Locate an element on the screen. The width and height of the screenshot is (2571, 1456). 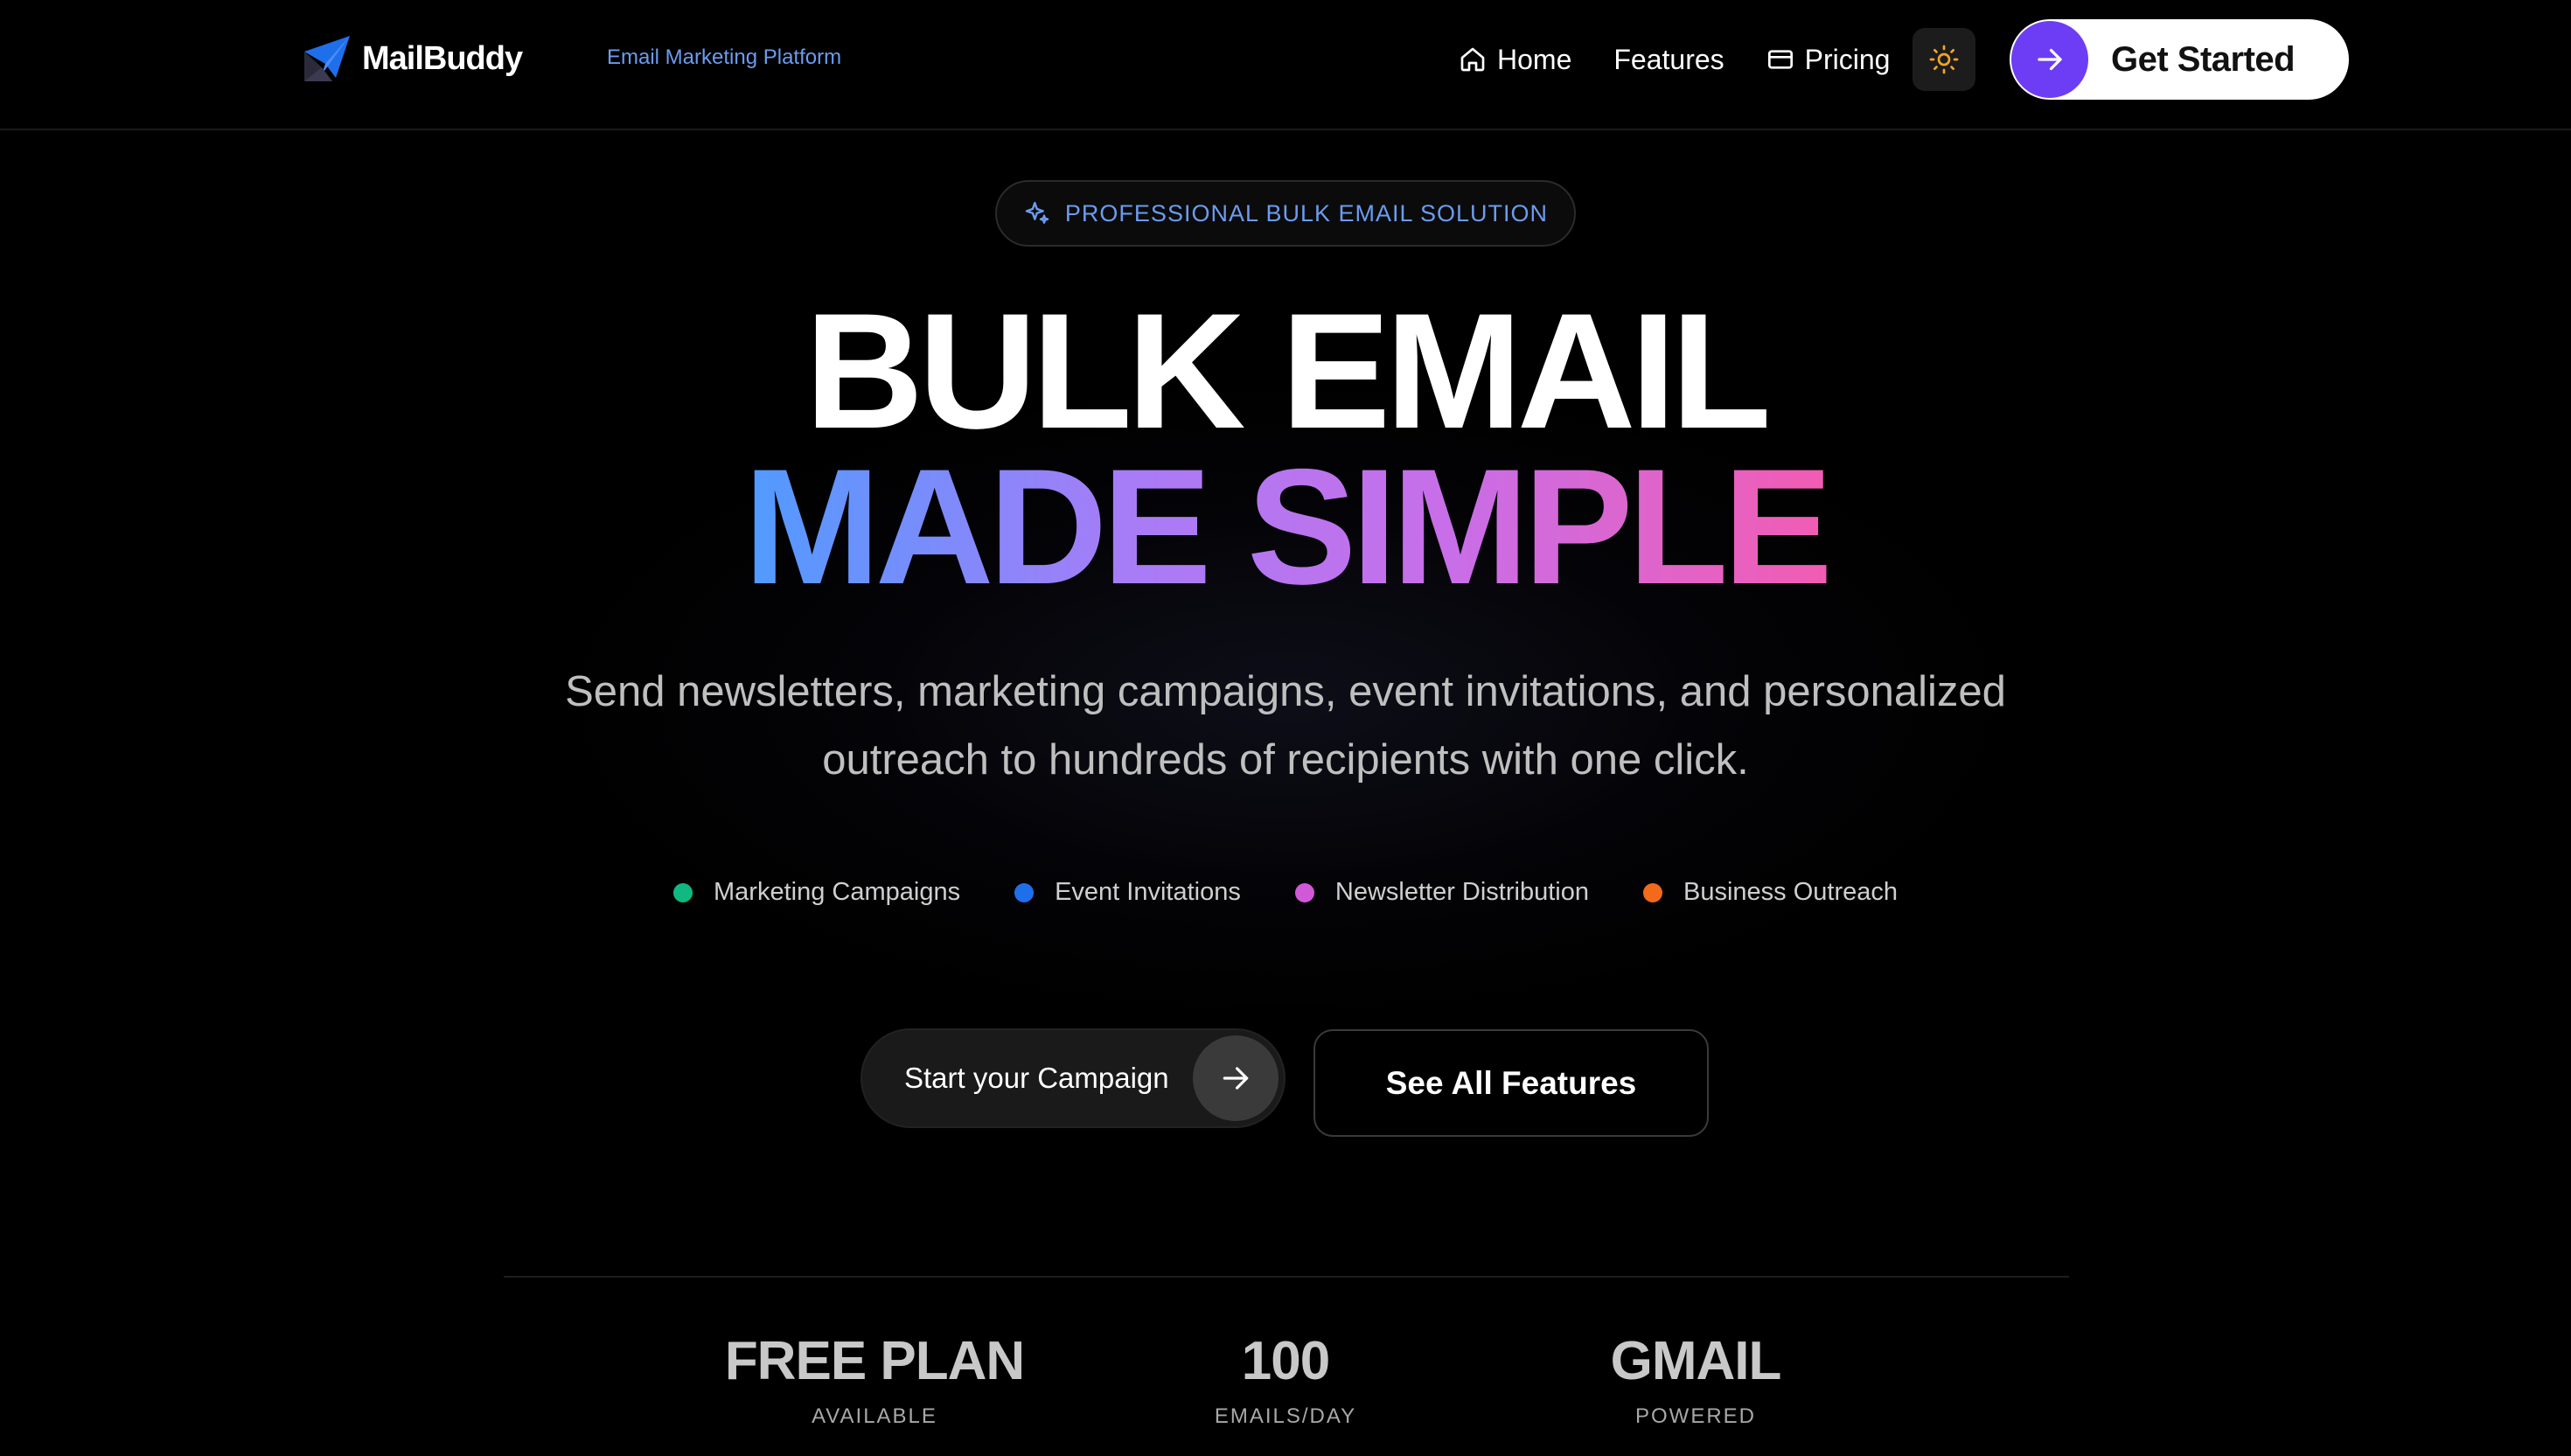
get-started-button: Get Started is located at coordinates (2179, 59).